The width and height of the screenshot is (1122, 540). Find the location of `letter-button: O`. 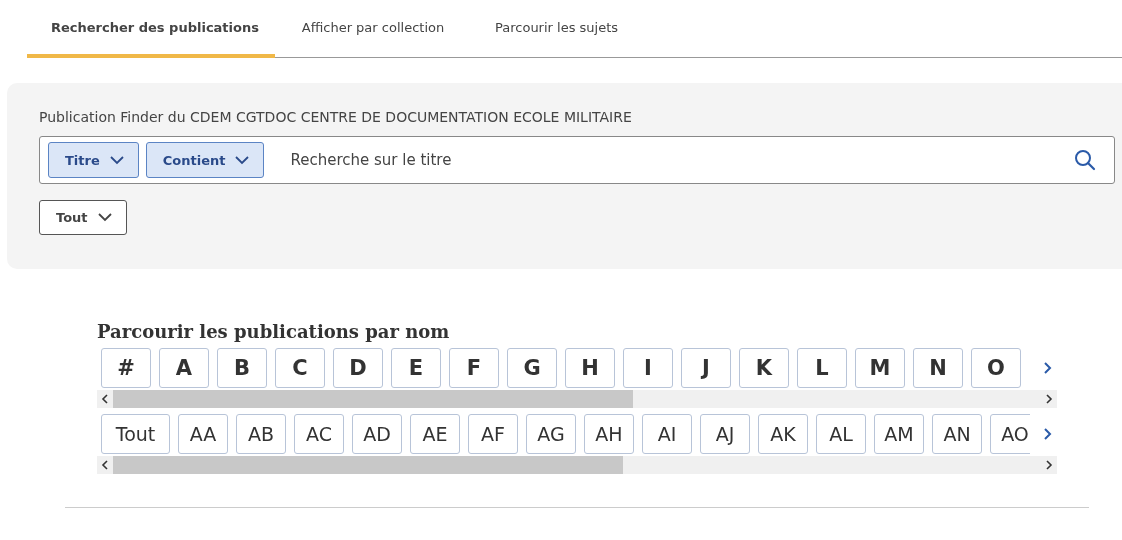

letter-button: O is located at coordinates (996, 368).